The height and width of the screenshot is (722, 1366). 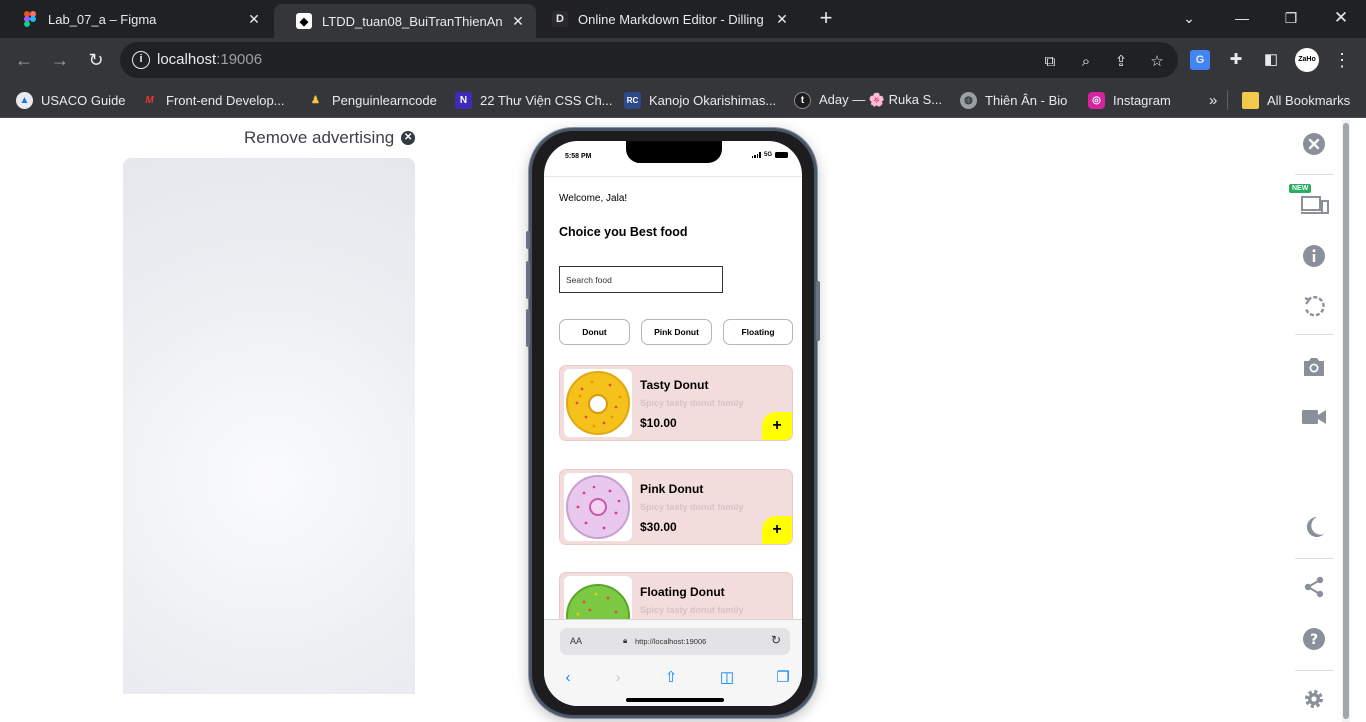 I want to click on home-indicator, so click(x=675, y=700).